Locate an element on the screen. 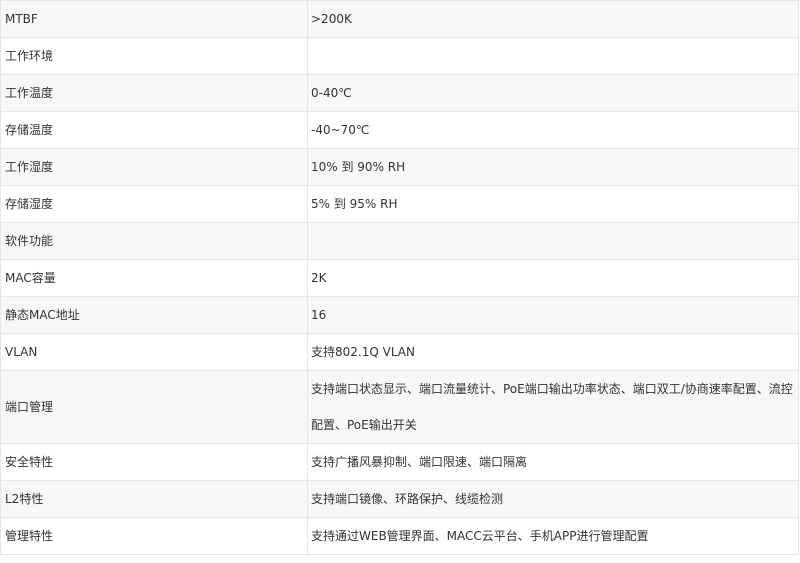 The image size is (800, 563). table-row: VLAN 支持802.1Q VLAN is located at coordinates (399, 352).